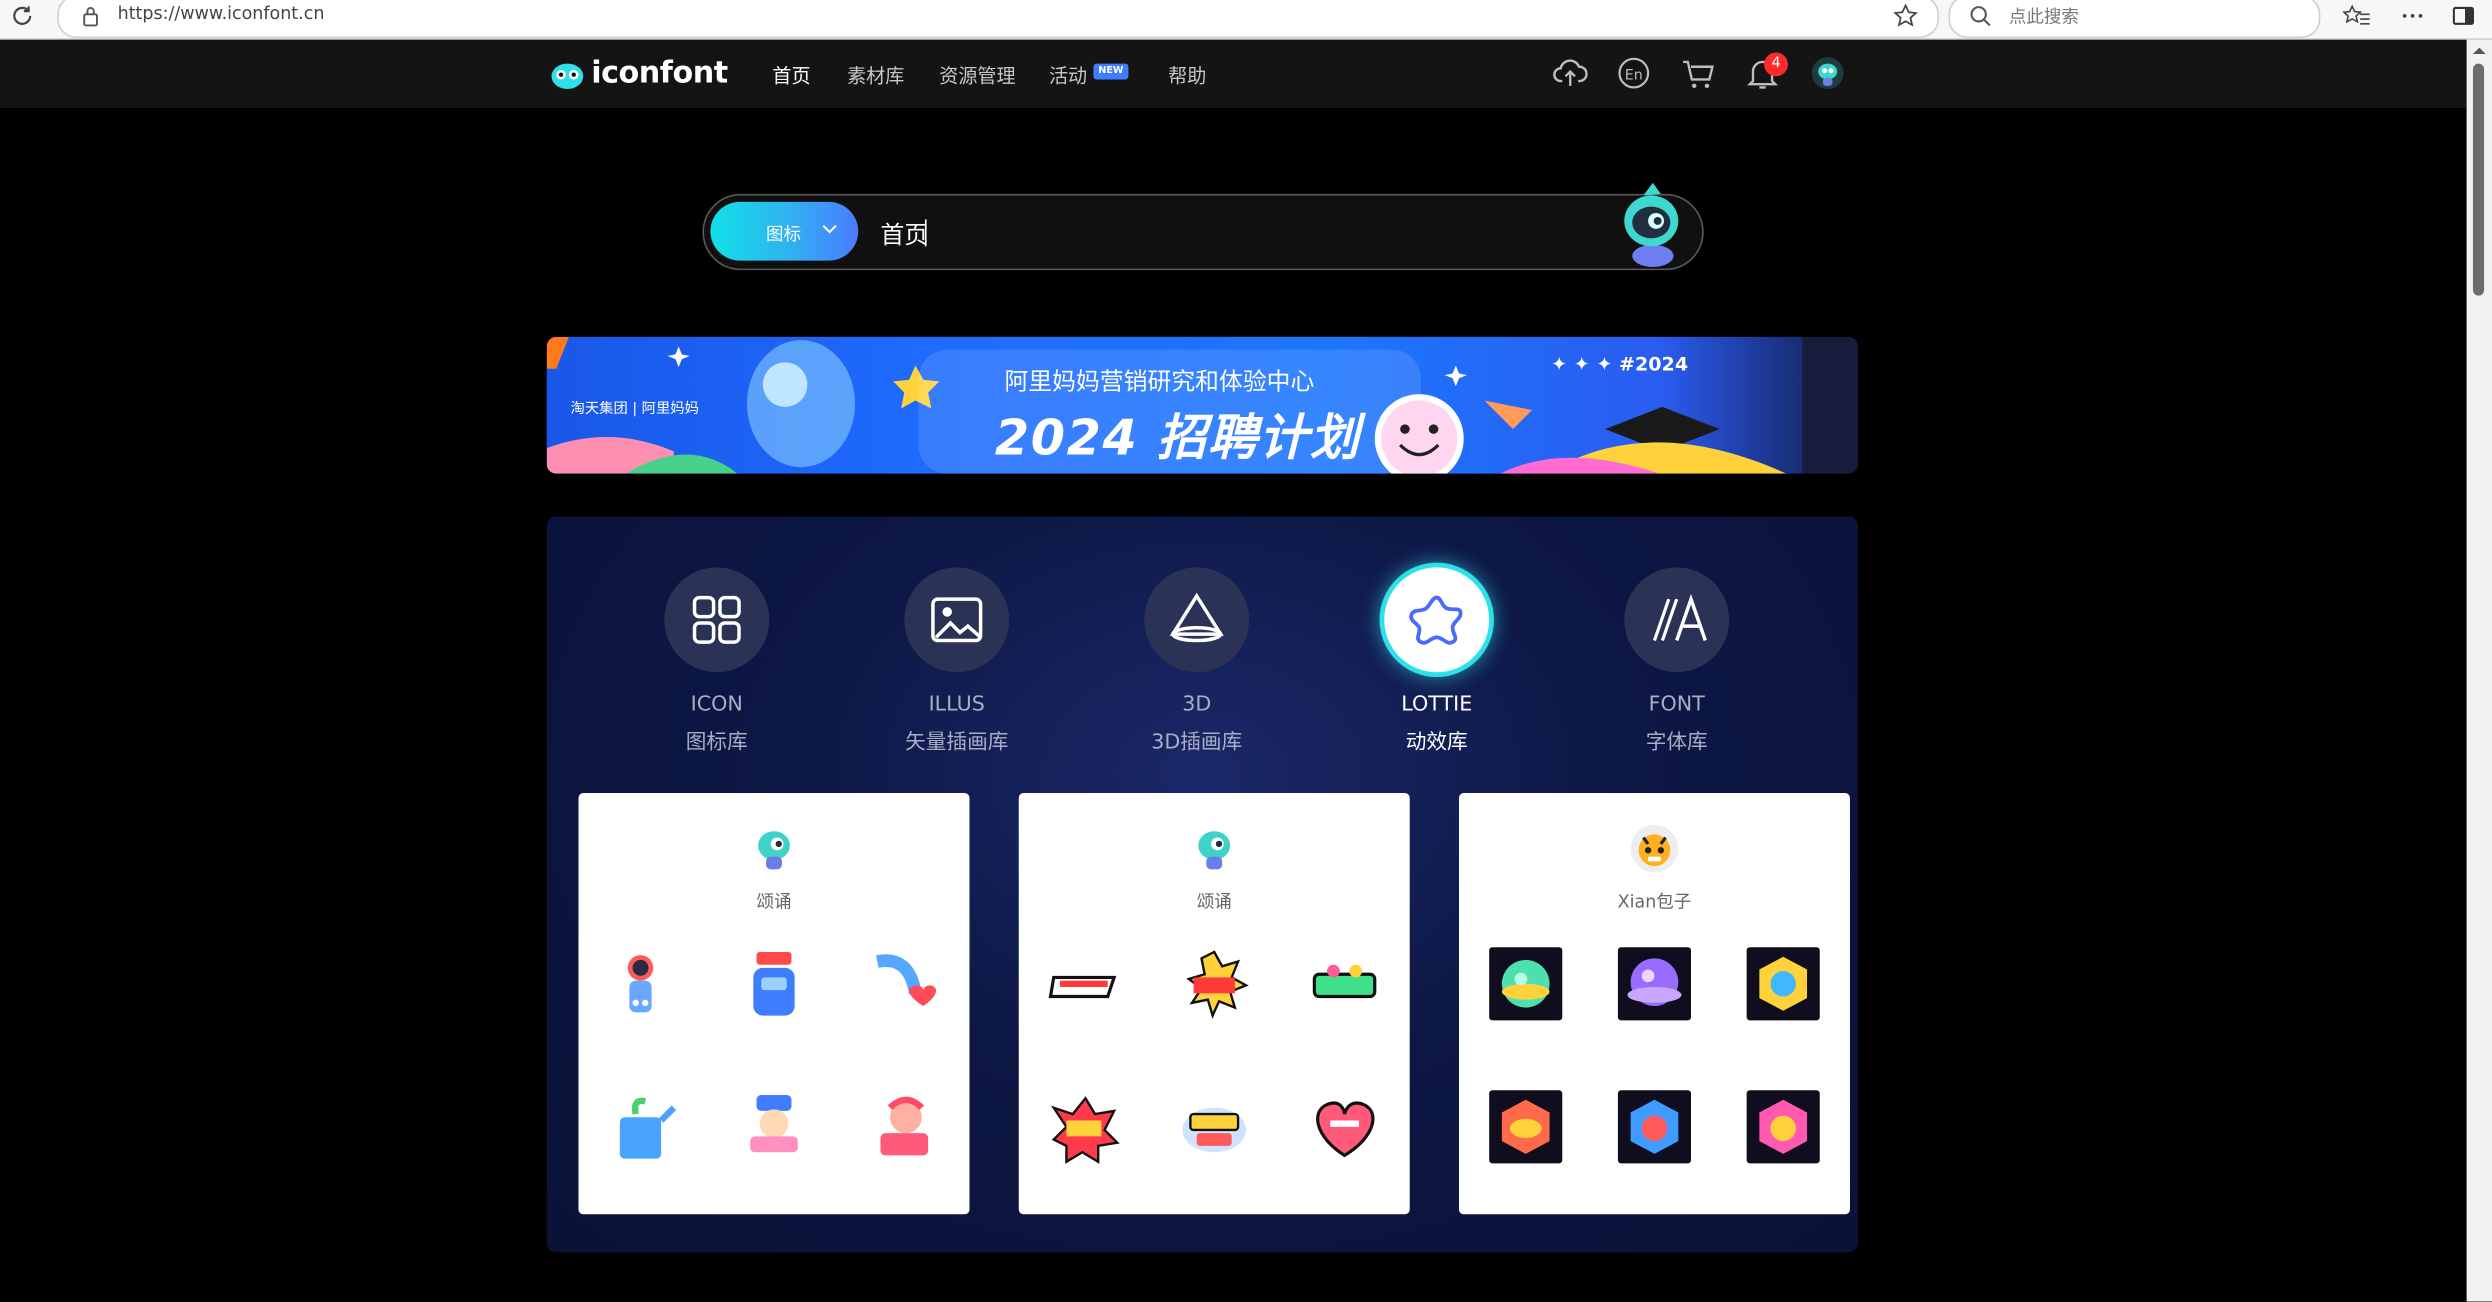  Describe the element at coordinates (1187, 75) in the screenshot. I see `nav-item-help: 帮助` at that location.